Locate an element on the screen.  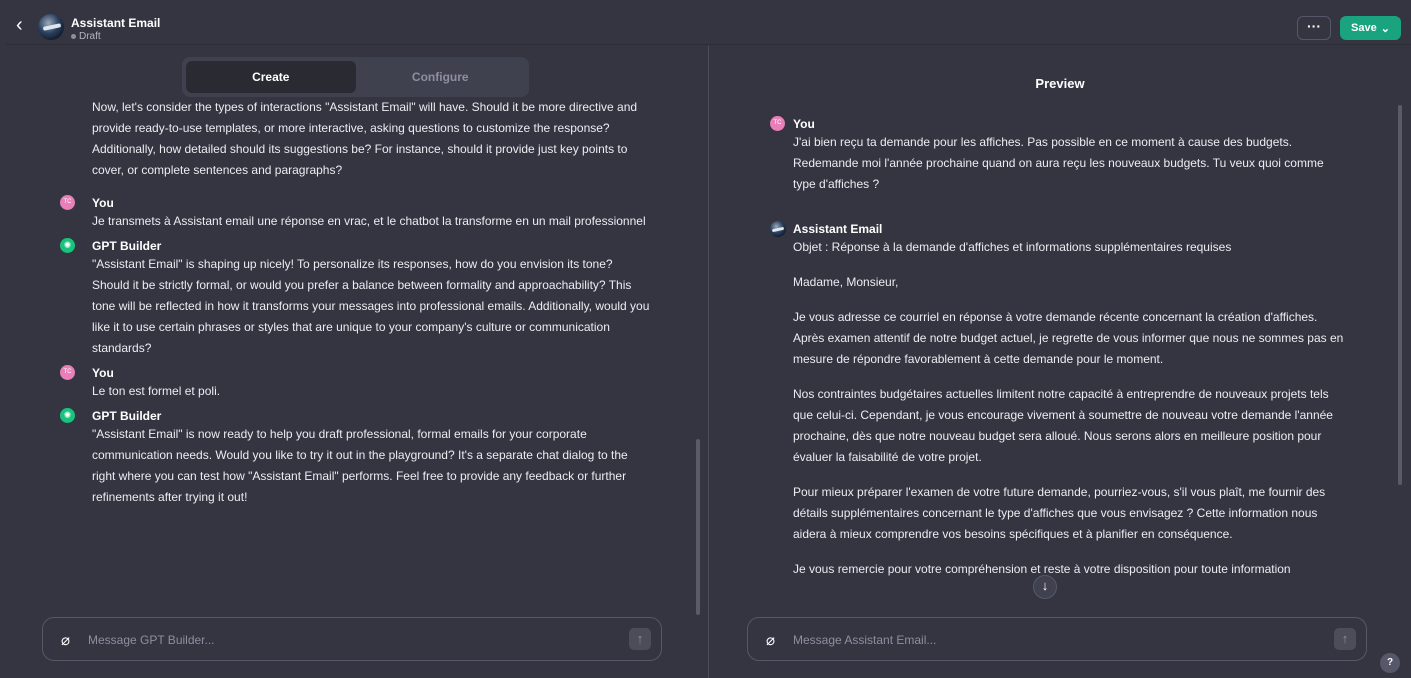
message-author: Assistant Email is located at coordinates (838, 229).